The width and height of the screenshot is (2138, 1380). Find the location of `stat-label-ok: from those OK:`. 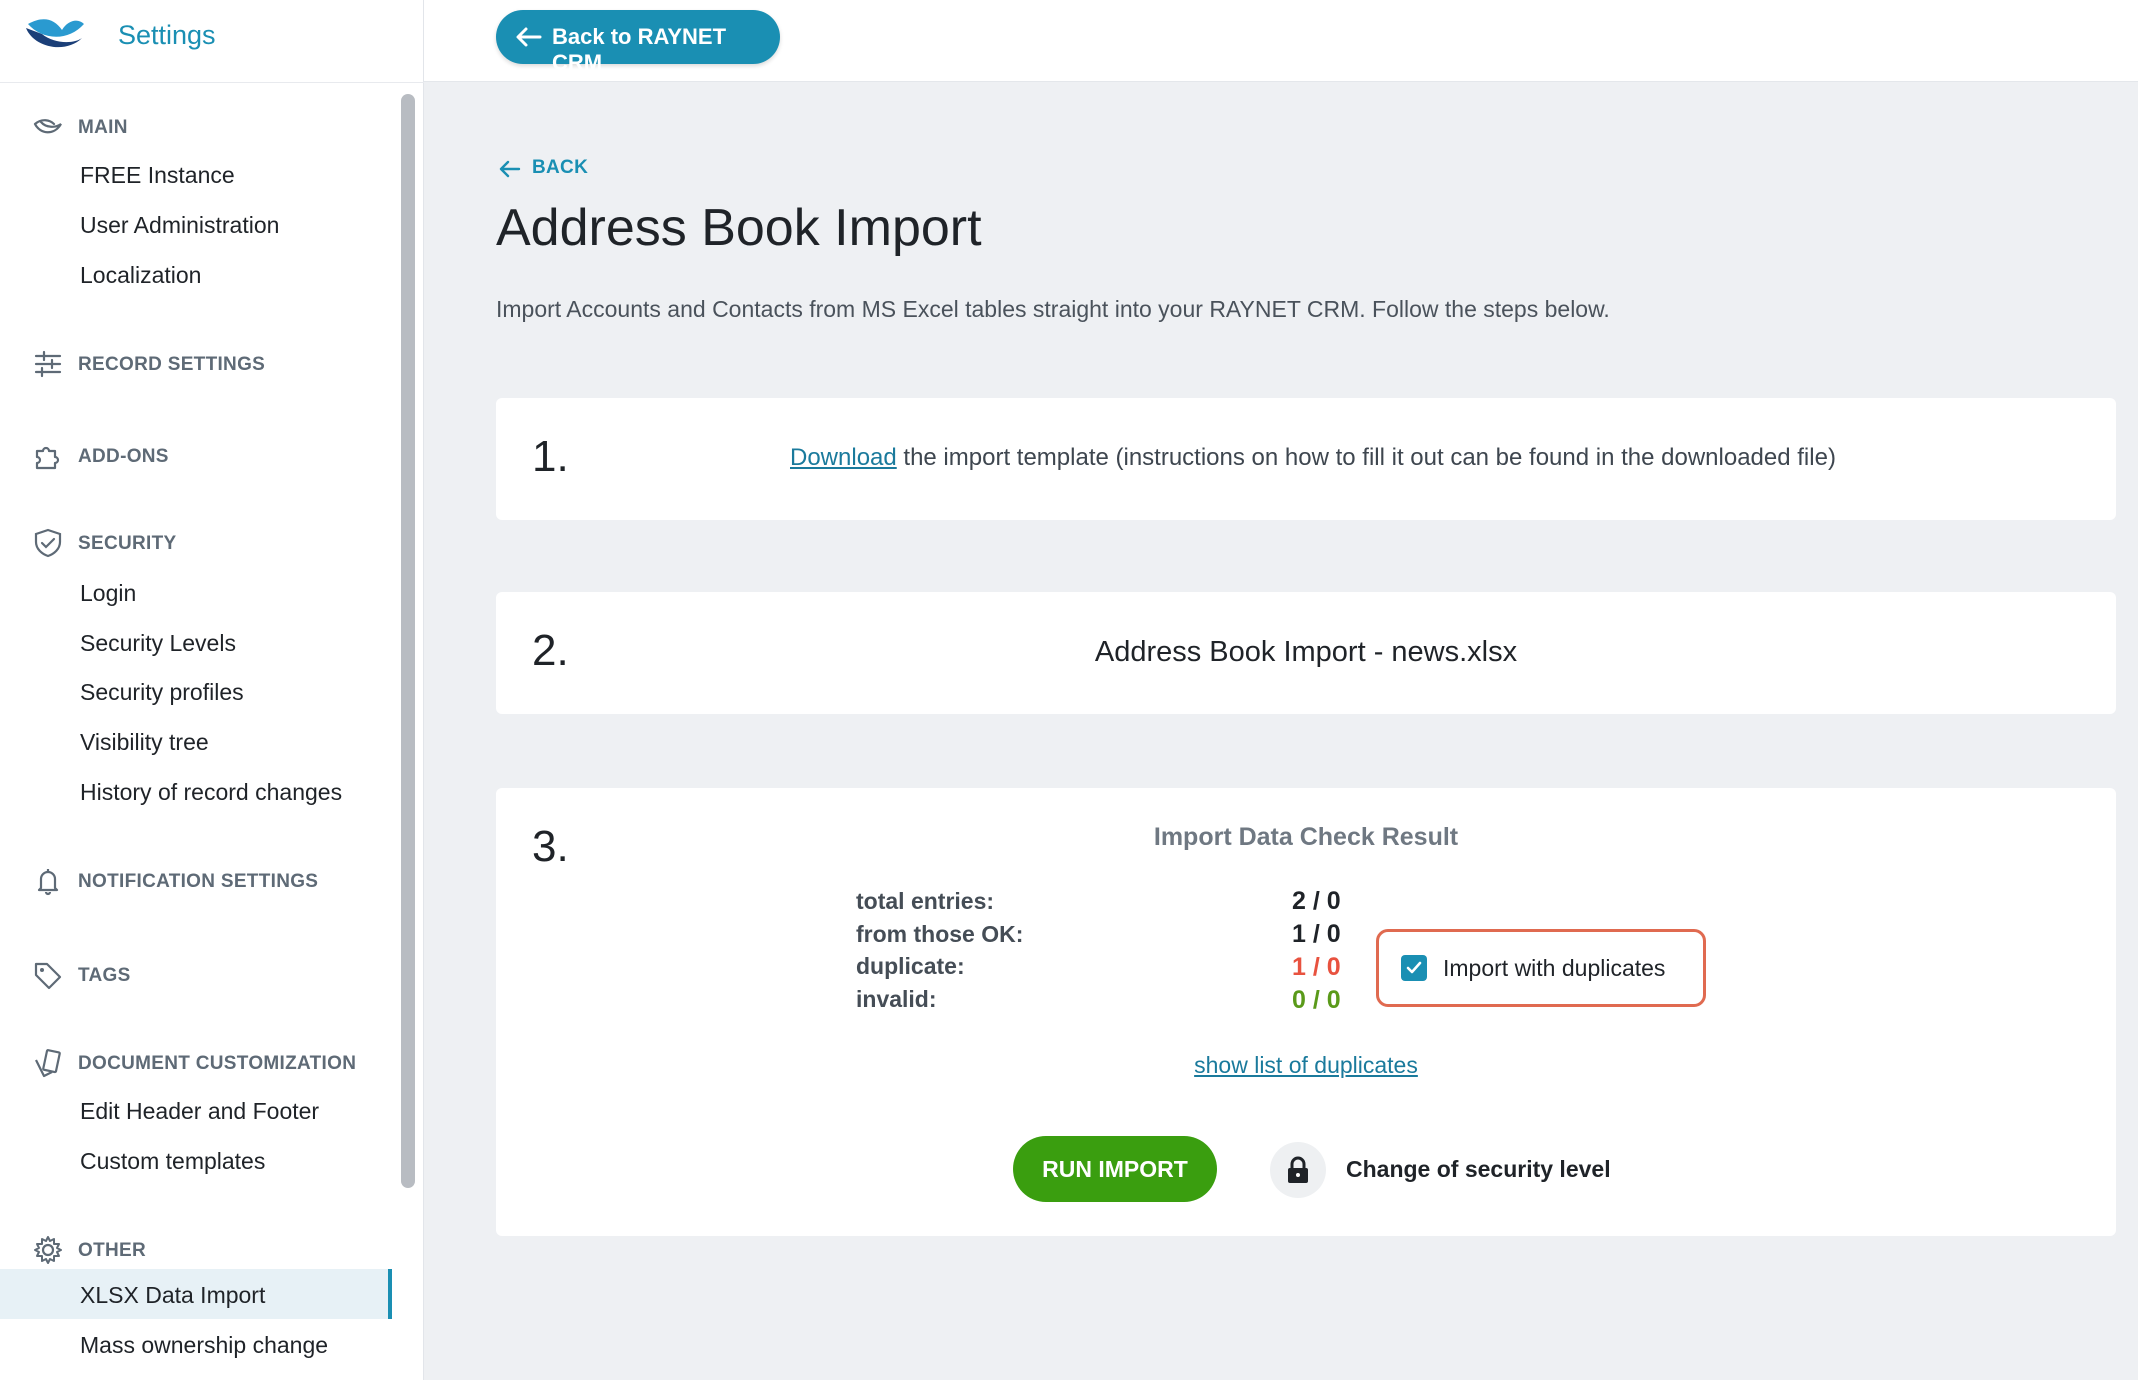

stat-label-ok: from those OK: is located at coordinates (940, 934).